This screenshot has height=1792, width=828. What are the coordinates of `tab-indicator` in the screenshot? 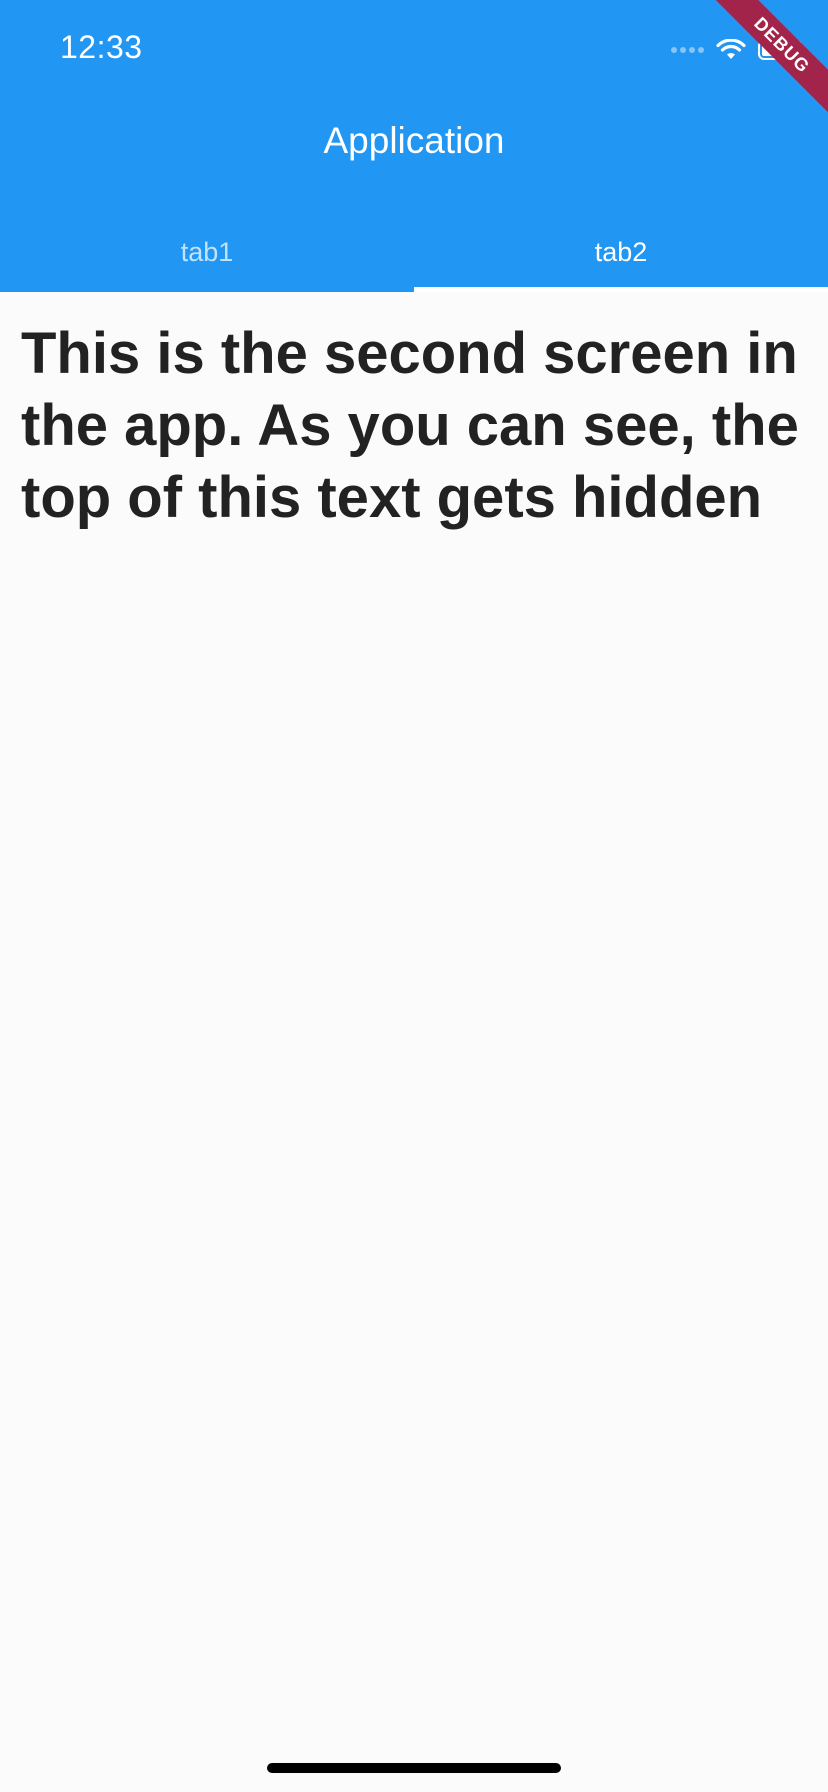 It's located at (621, 289).